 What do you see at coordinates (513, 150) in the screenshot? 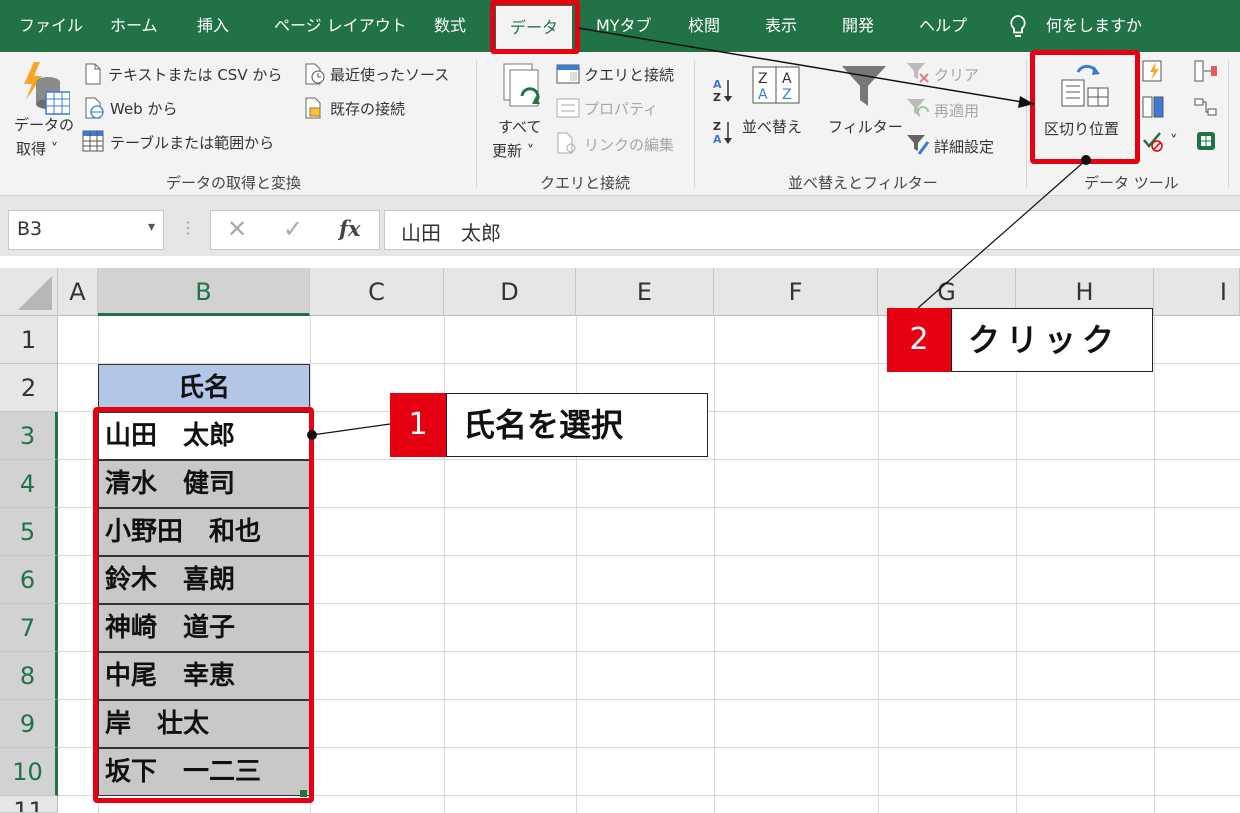
I see `refresh-all-label-2: 更新 ˅` at bounding box center [513, 150].